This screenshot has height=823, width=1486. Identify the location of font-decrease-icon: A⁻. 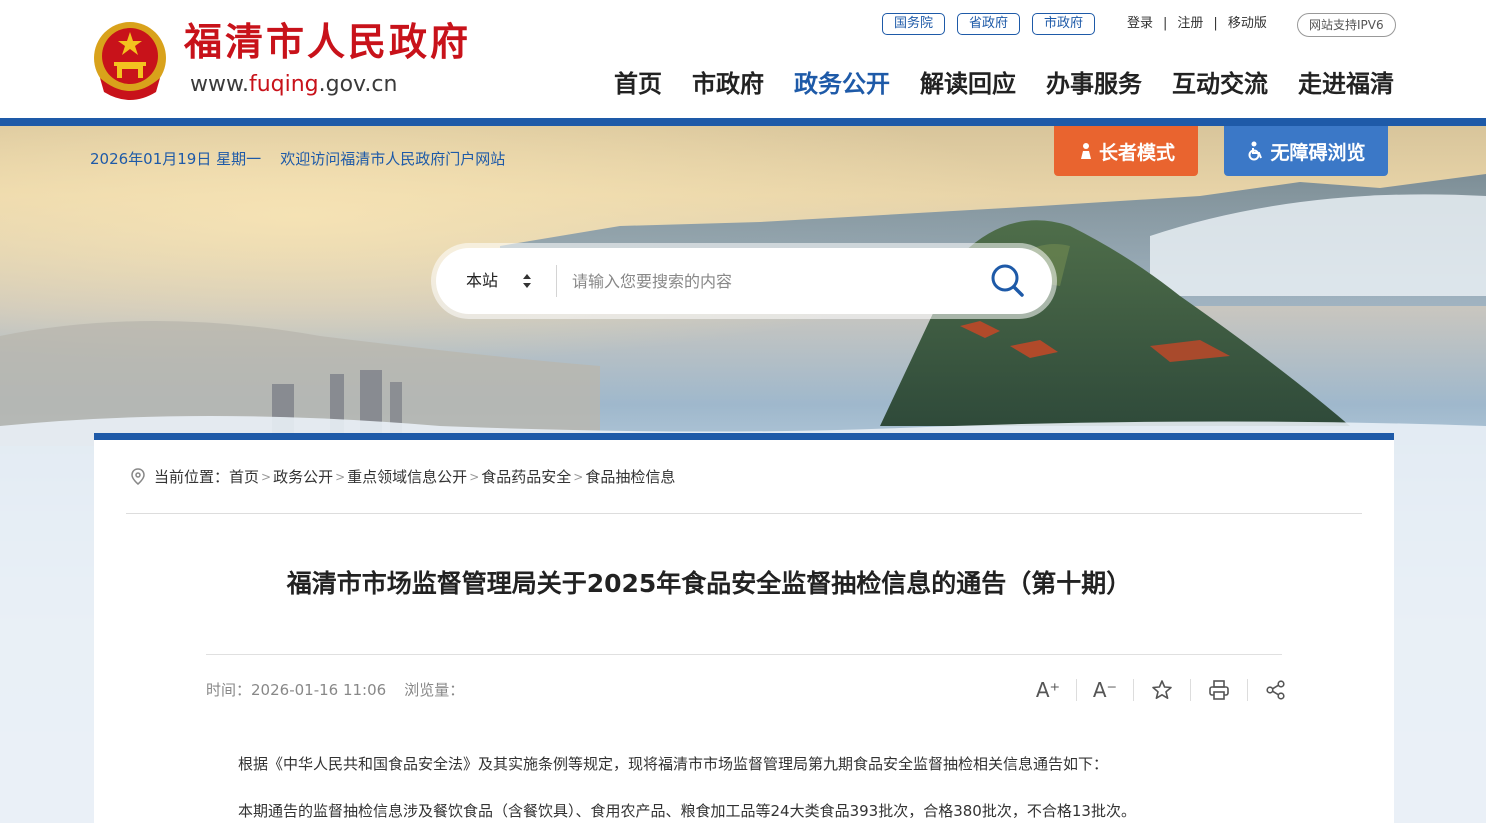
(1105, 690).